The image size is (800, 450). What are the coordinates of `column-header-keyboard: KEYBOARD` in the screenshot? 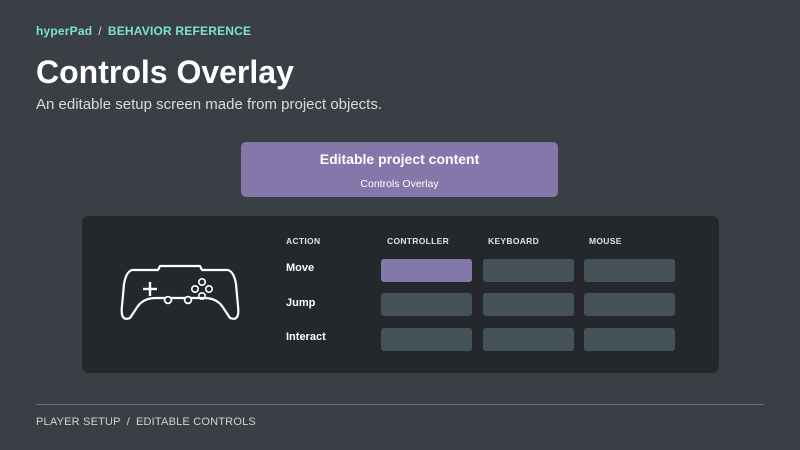 It's located at (514, 241).